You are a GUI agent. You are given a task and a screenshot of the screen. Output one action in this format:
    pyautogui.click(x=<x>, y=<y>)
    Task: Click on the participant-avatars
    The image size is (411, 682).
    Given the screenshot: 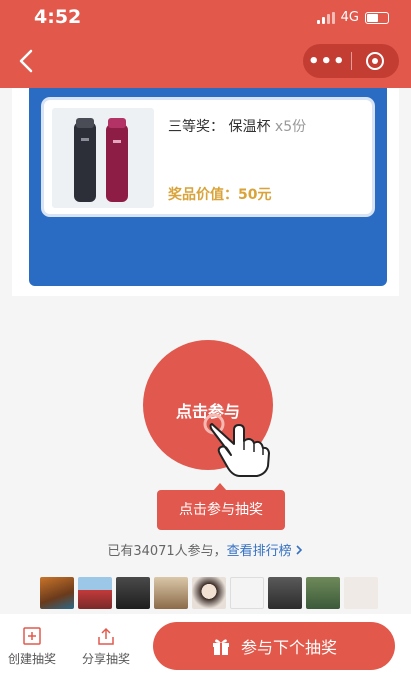 What is the action you would take?
    pyautogui.click(x=210, y=593)
    